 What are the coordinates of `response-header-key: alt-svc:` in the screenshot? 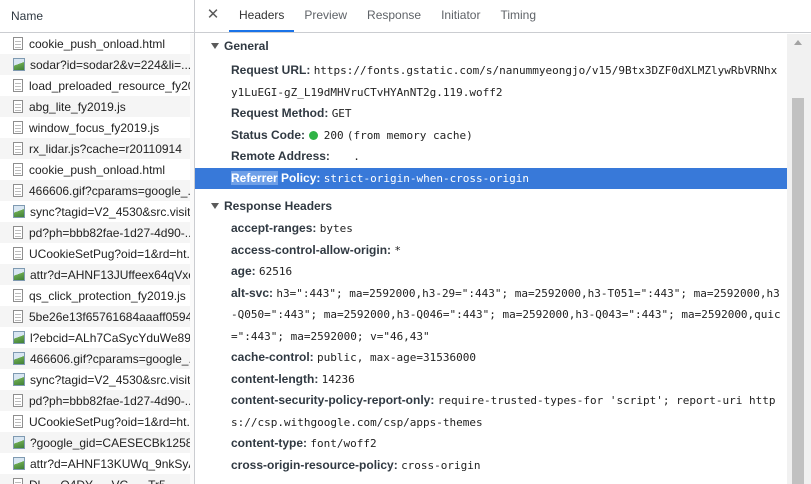 It's located at (252, 292).